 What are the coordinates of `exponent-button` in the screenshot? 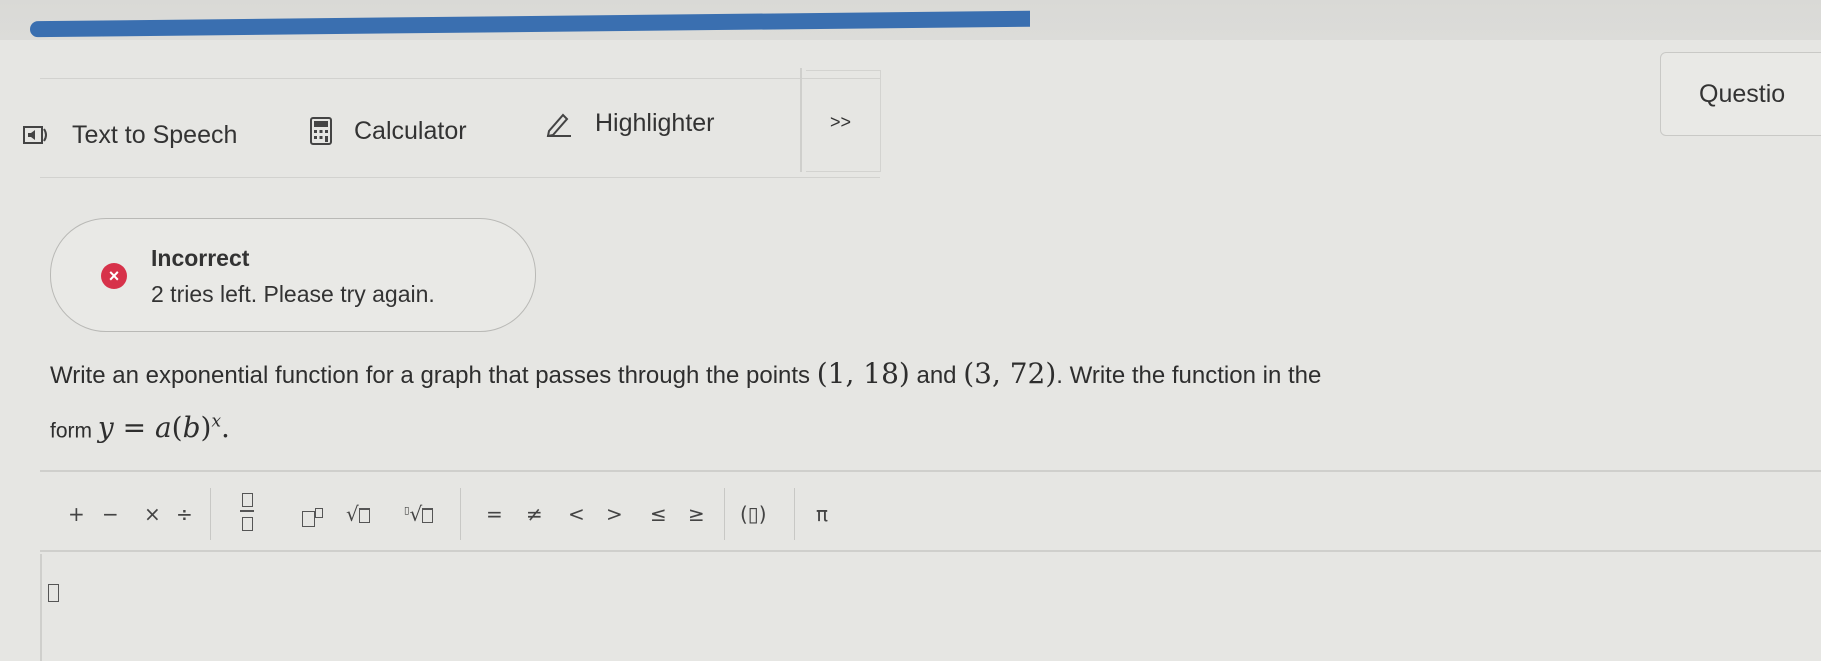 It's located at (312, 516).